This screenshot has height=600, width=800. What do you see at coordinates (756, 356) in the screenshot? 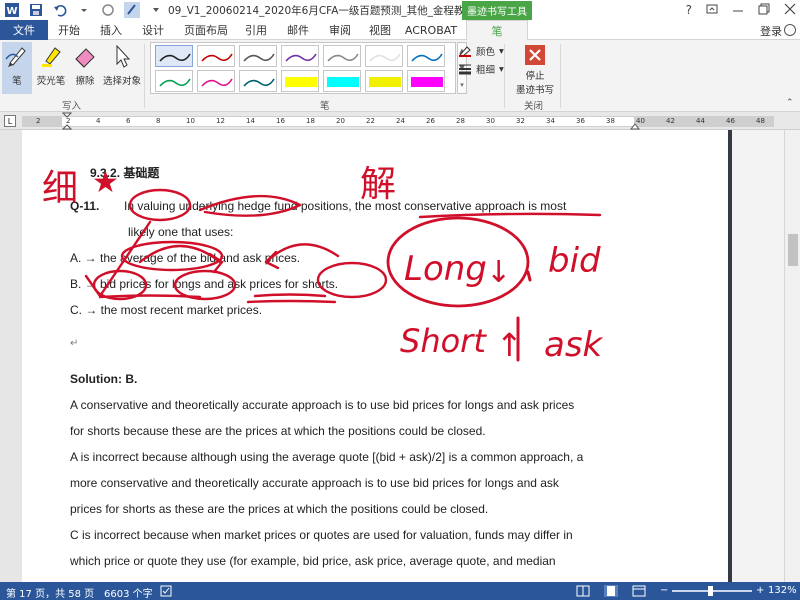
I see `page-gap-pane` at bounding box center [756, 356].